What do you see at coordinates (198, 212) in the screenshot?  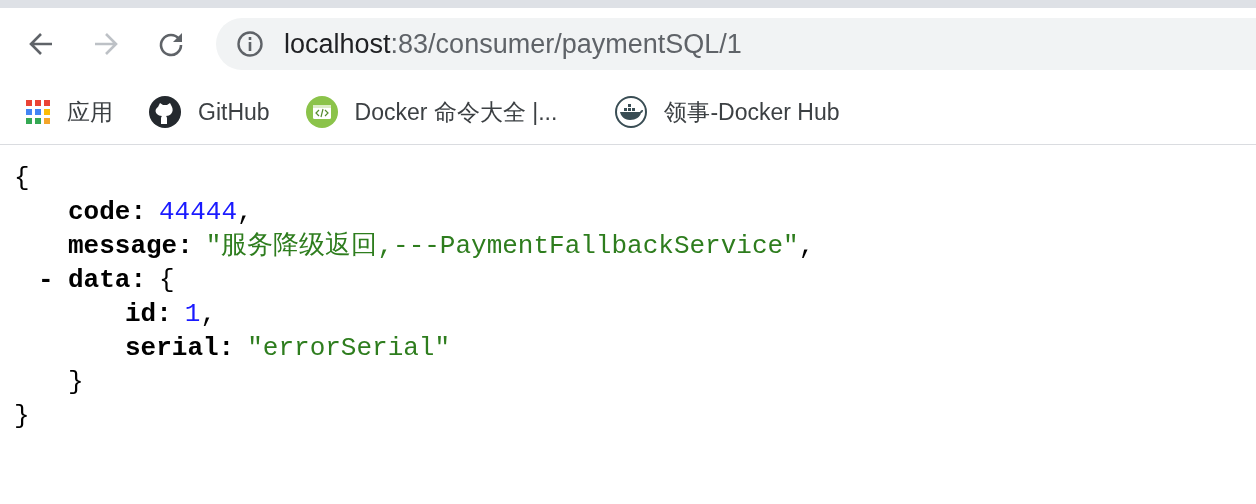 I see `json-value: 44444` at bounding box center [198, 212].